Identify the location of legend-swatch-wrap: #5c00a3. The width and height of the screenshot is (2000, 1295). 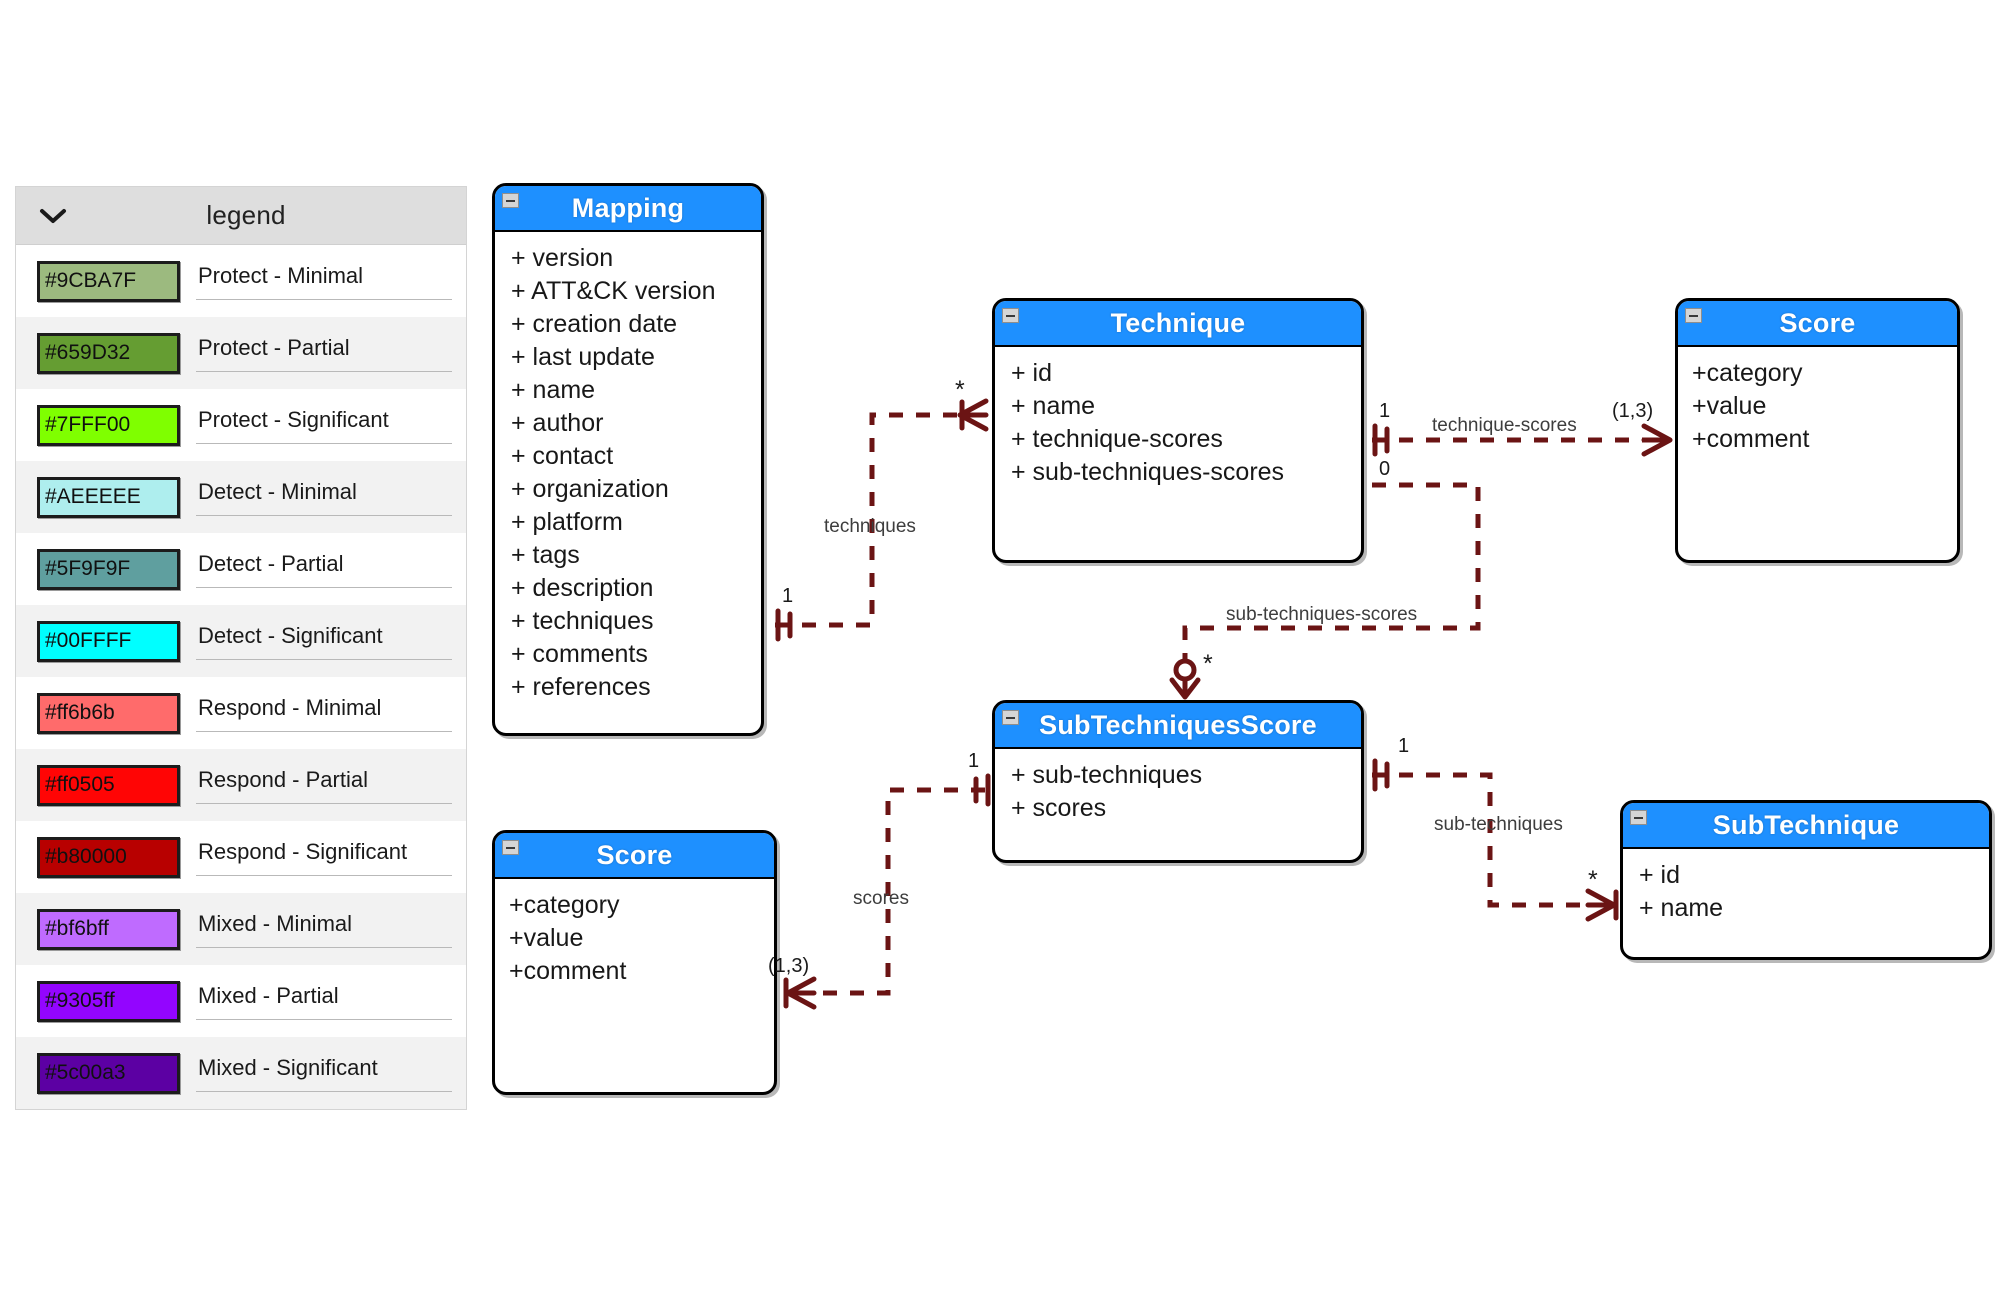
(106, 1073).